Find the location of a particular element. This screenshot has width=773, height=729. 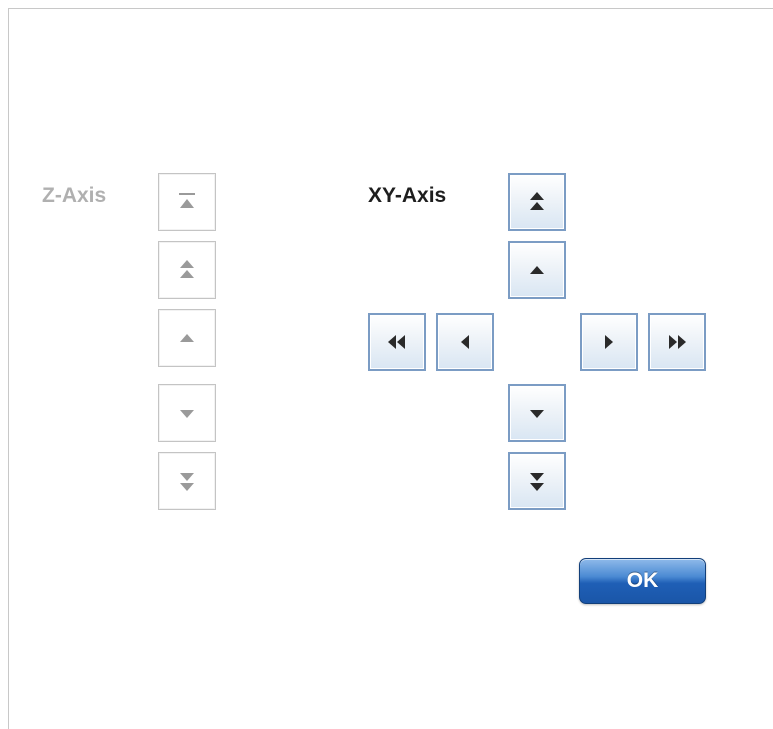

z-axis-label: Z-Axis is located at coordinates (74, 195).